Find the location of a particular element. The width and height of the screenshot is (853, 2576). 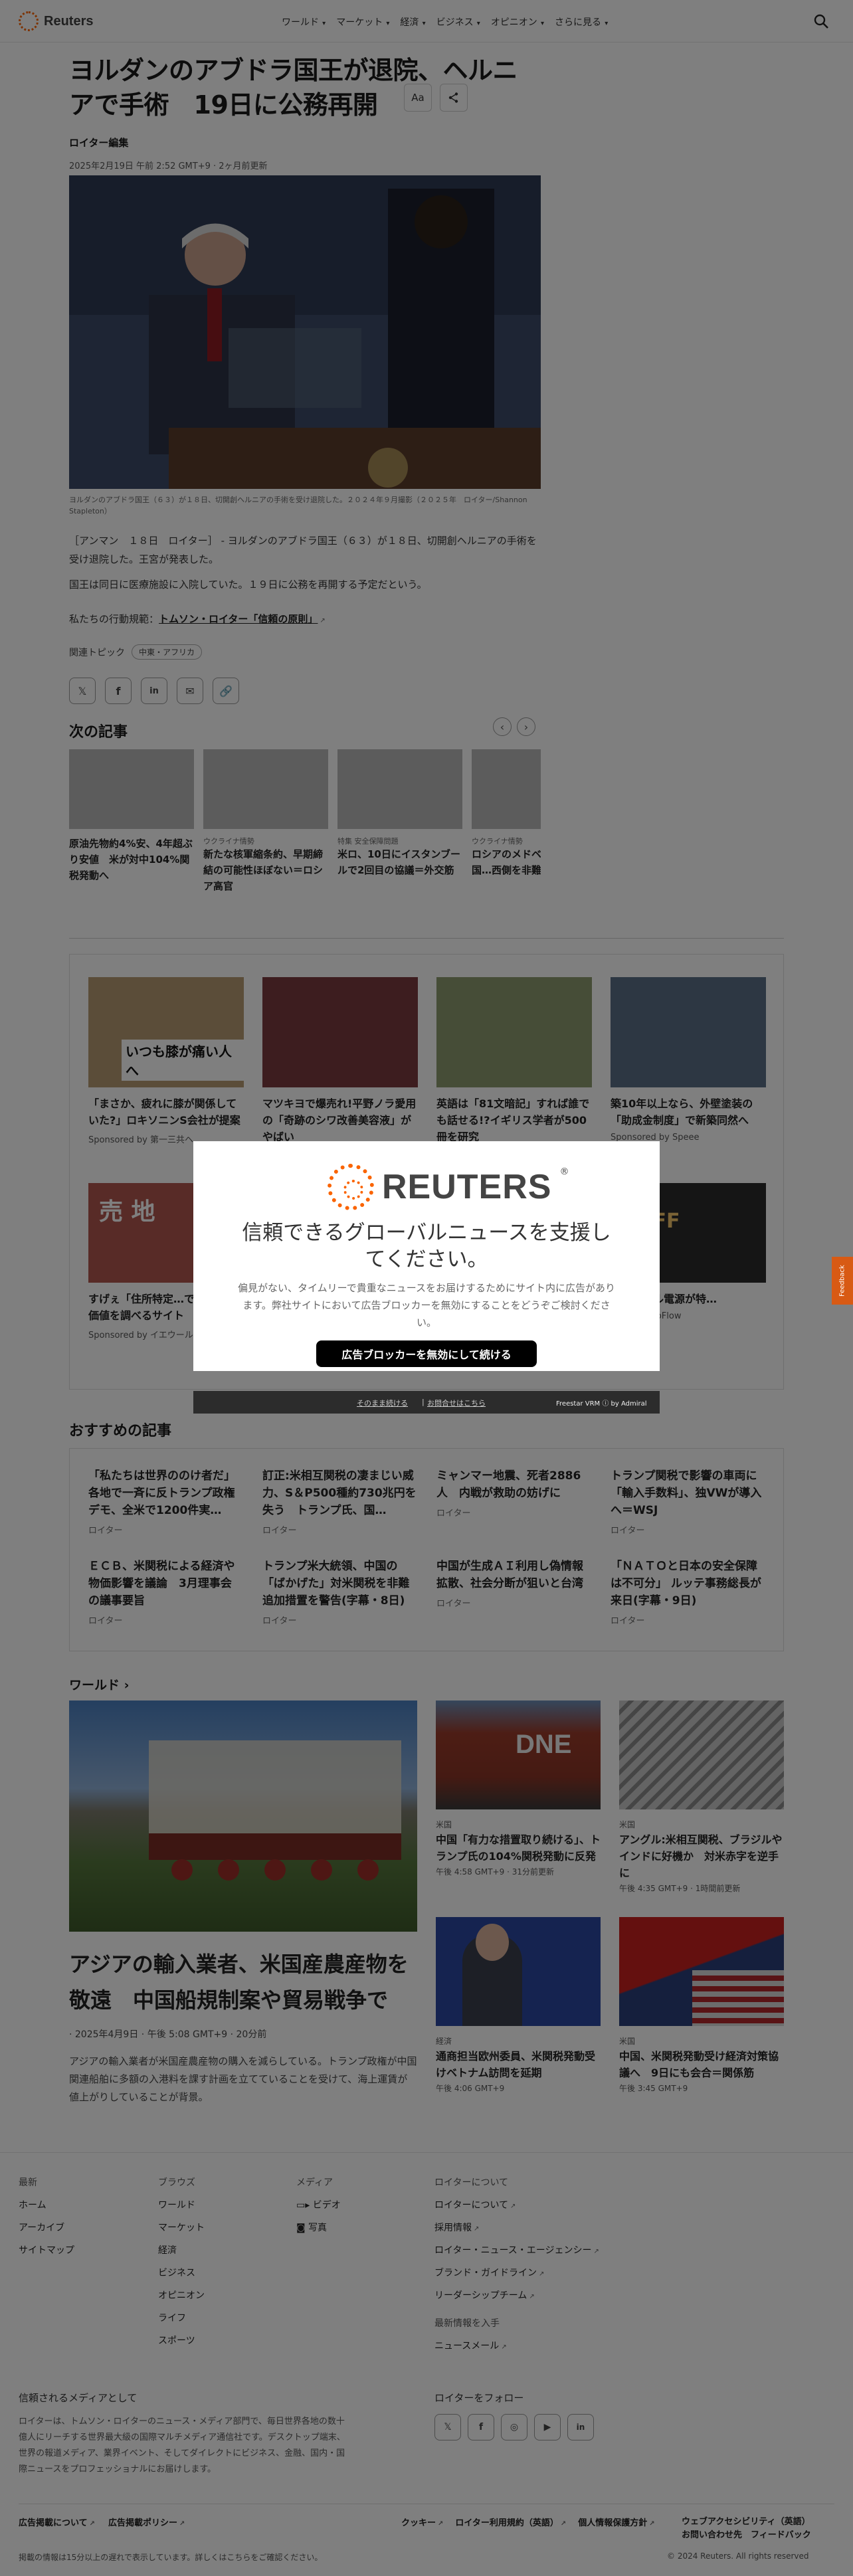

powered-by: Freestar VRM ⓘ by Admiral is located at coordinates (602, 1404).